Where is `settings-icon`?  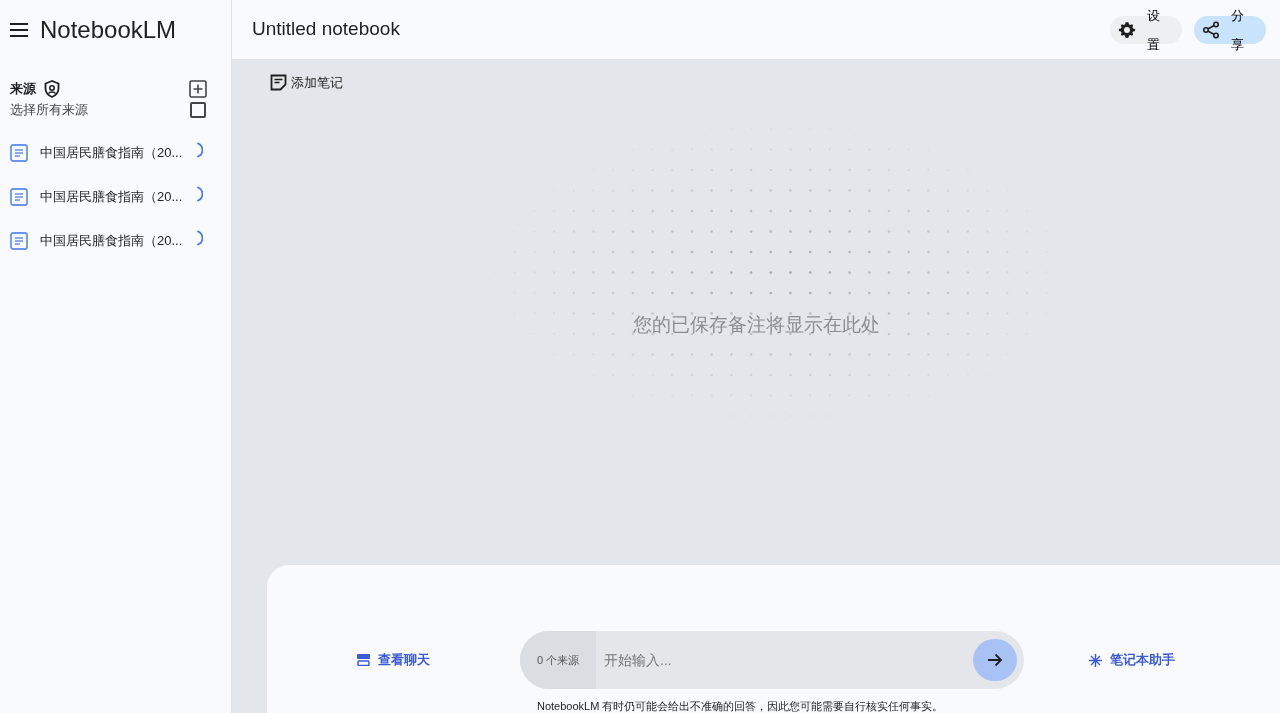 settings-icon is located at coordinates (1127, 29).